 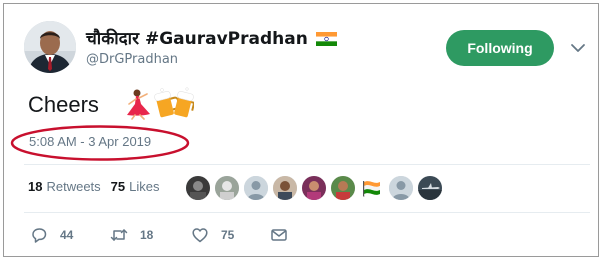 I want to click on liker-avatar-flag-icon, so click(x=372, y=188).